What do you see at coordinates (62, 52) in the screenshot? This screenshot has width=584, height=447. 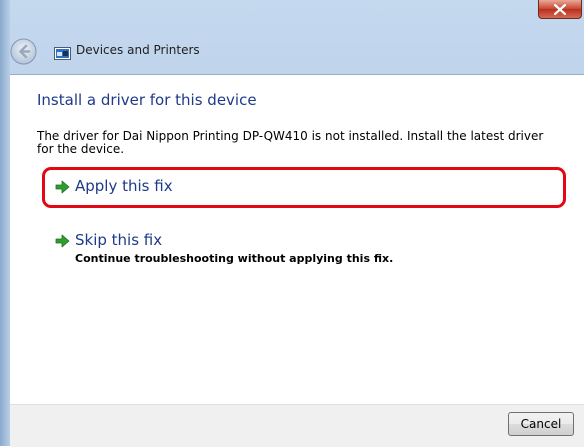 I see `devices-and-printers-icon` at bounding box center [62, 52].